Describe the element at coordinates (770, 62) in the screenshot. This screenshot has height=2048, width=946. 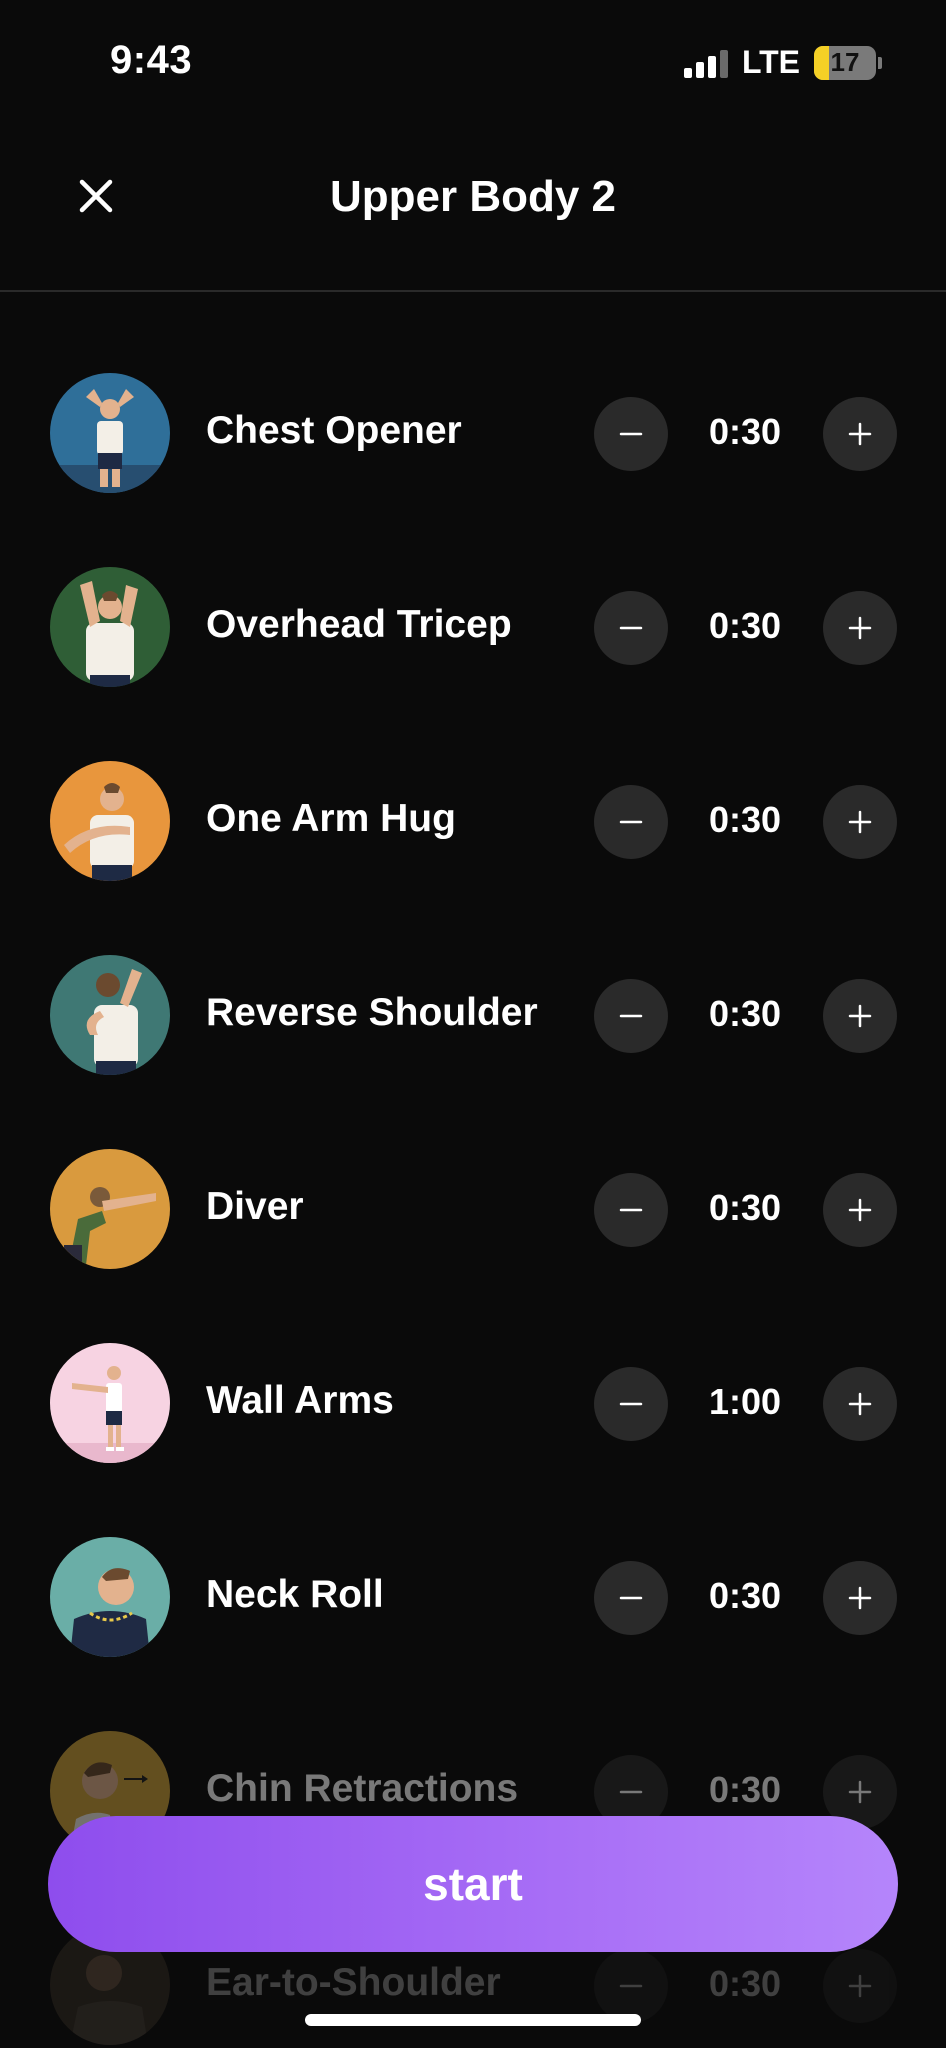
I see `network-label: LTE` at that location.